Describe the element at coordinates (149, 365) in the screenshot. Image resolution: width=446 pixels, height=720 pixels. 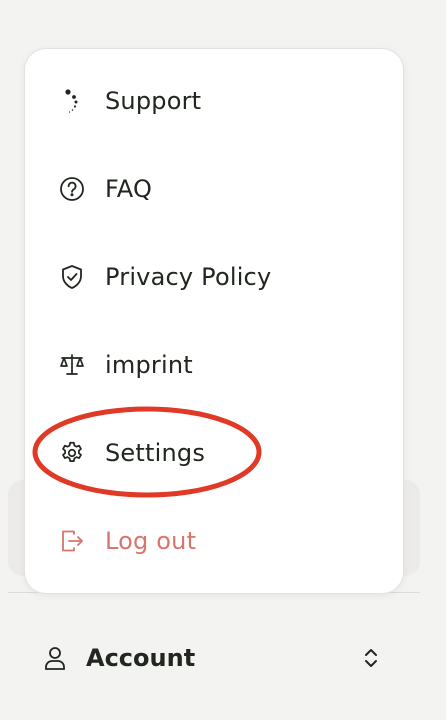
I see `menu-item-label: imprint` at that location.